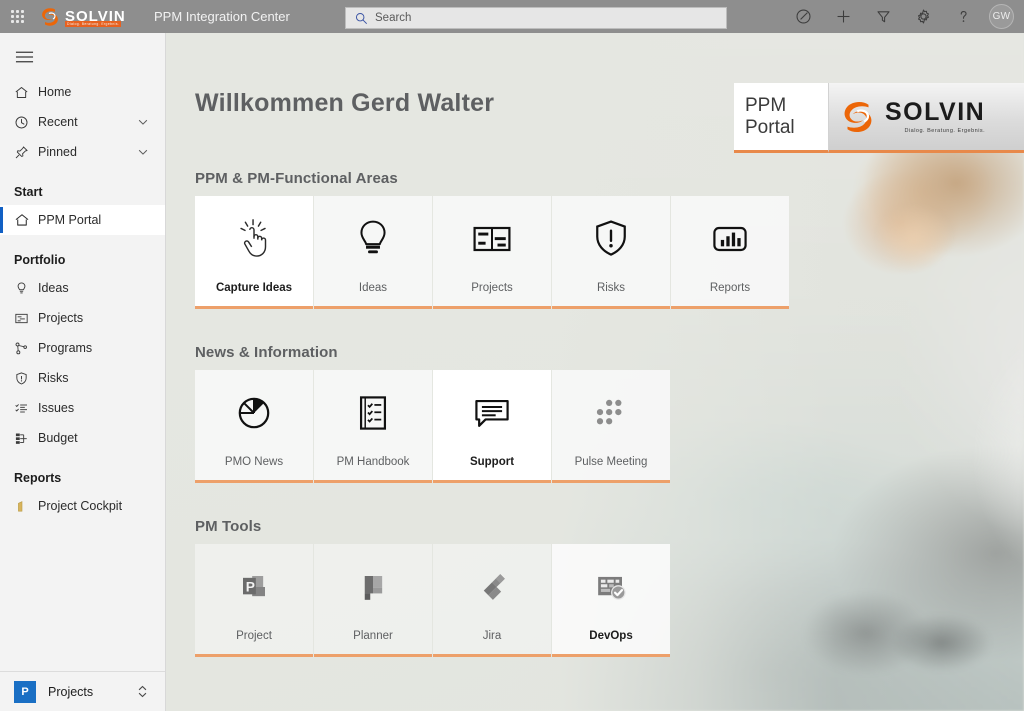 The width and height of the screenshot is (1024, 711). What do you see at coordinates (254, 413) in the screenshot?
I see `pie-chart-icon` at bounding box center [254, 413].